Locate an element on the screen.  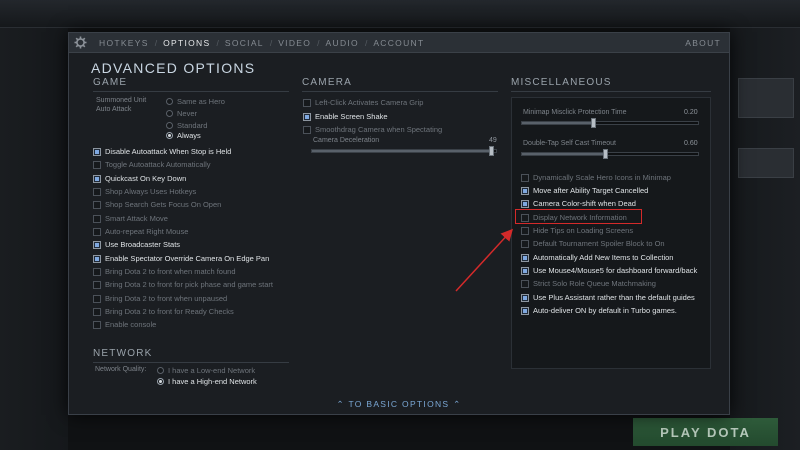
game-option: Bring Dota 2 to front when unpaused is located at coordinates (160, 298).